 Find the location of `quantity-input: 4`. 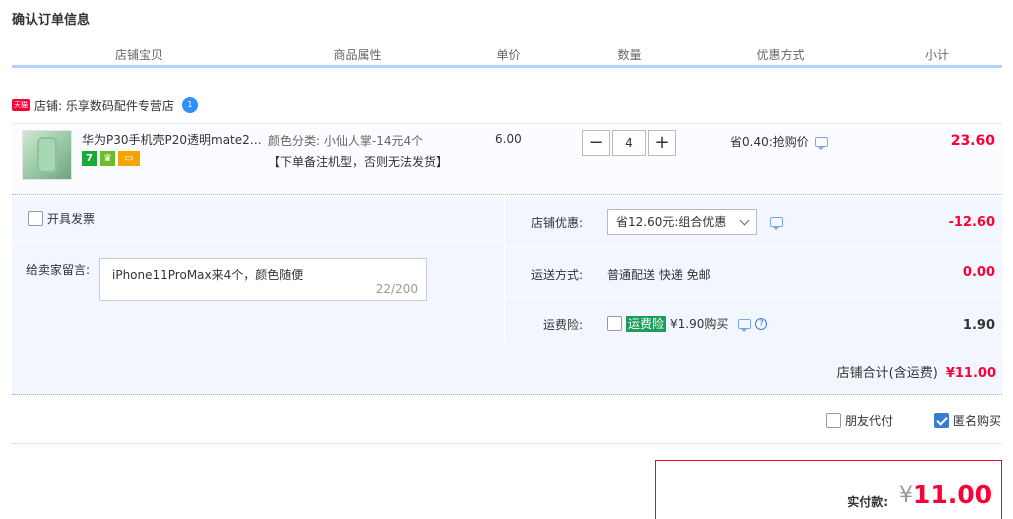

quantity-input: 4 is located at coordinates (629, 143).